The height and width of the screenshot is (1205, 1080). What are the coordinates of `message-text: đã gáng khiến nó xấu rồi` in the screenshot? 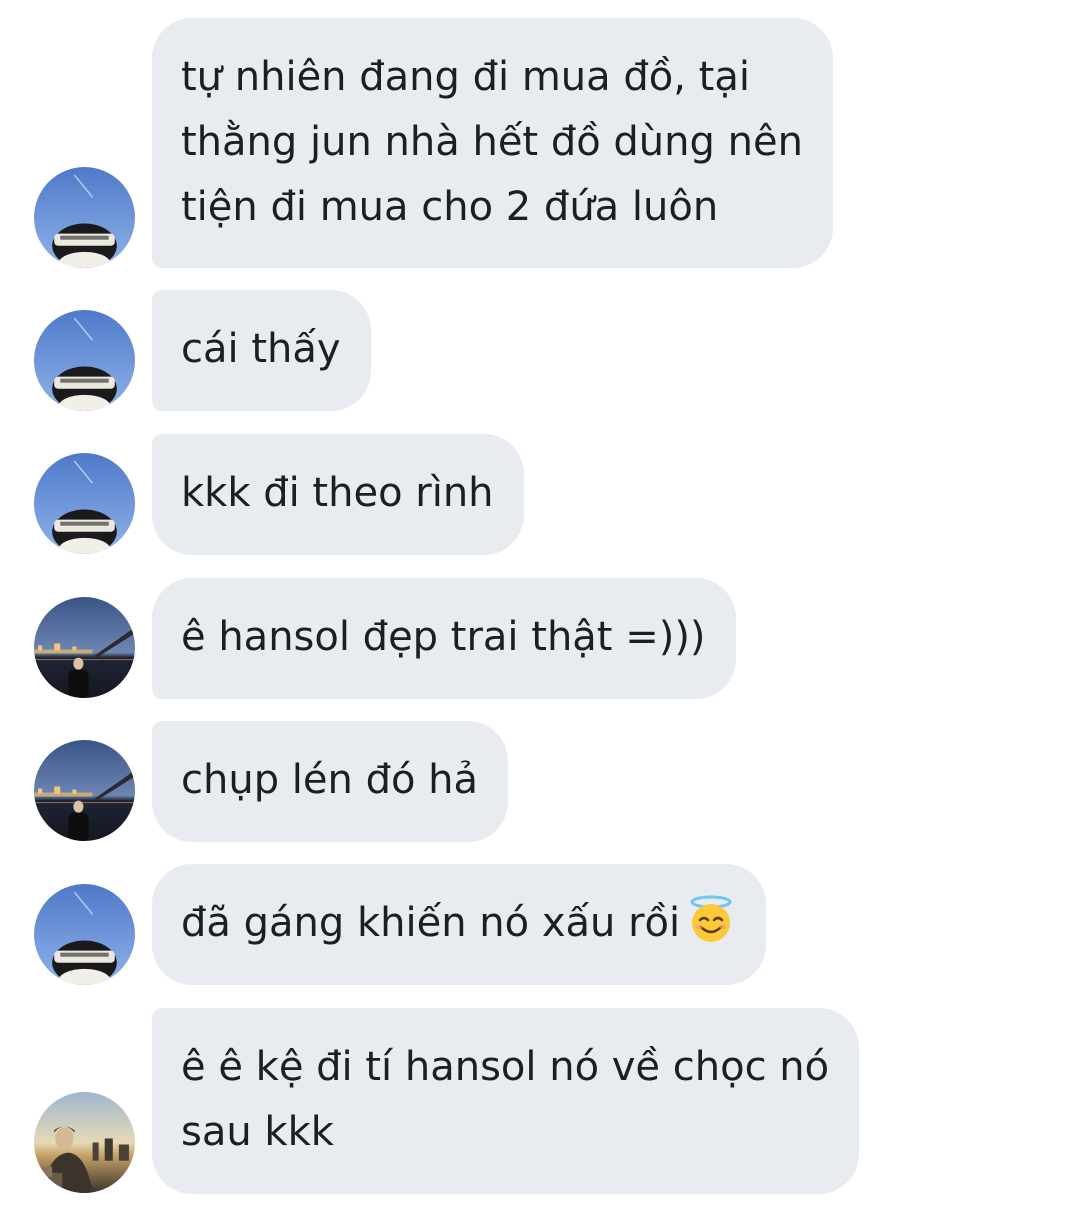 It's located at (458, 923).